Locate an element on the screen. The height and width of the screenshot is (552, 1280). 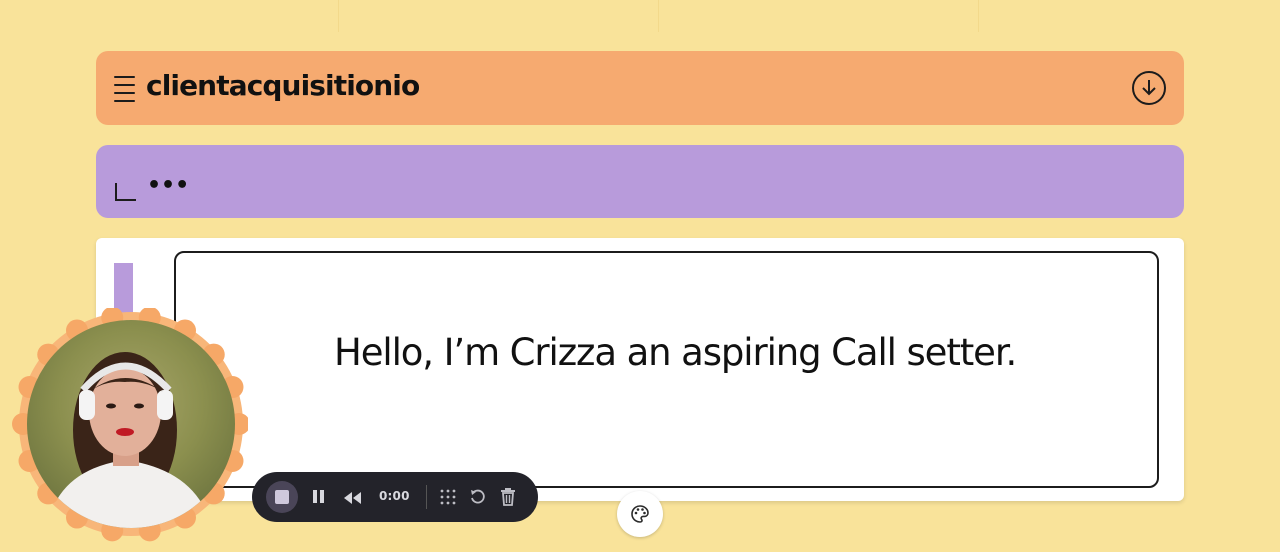
palette-button is located at coordinates (640, 514).